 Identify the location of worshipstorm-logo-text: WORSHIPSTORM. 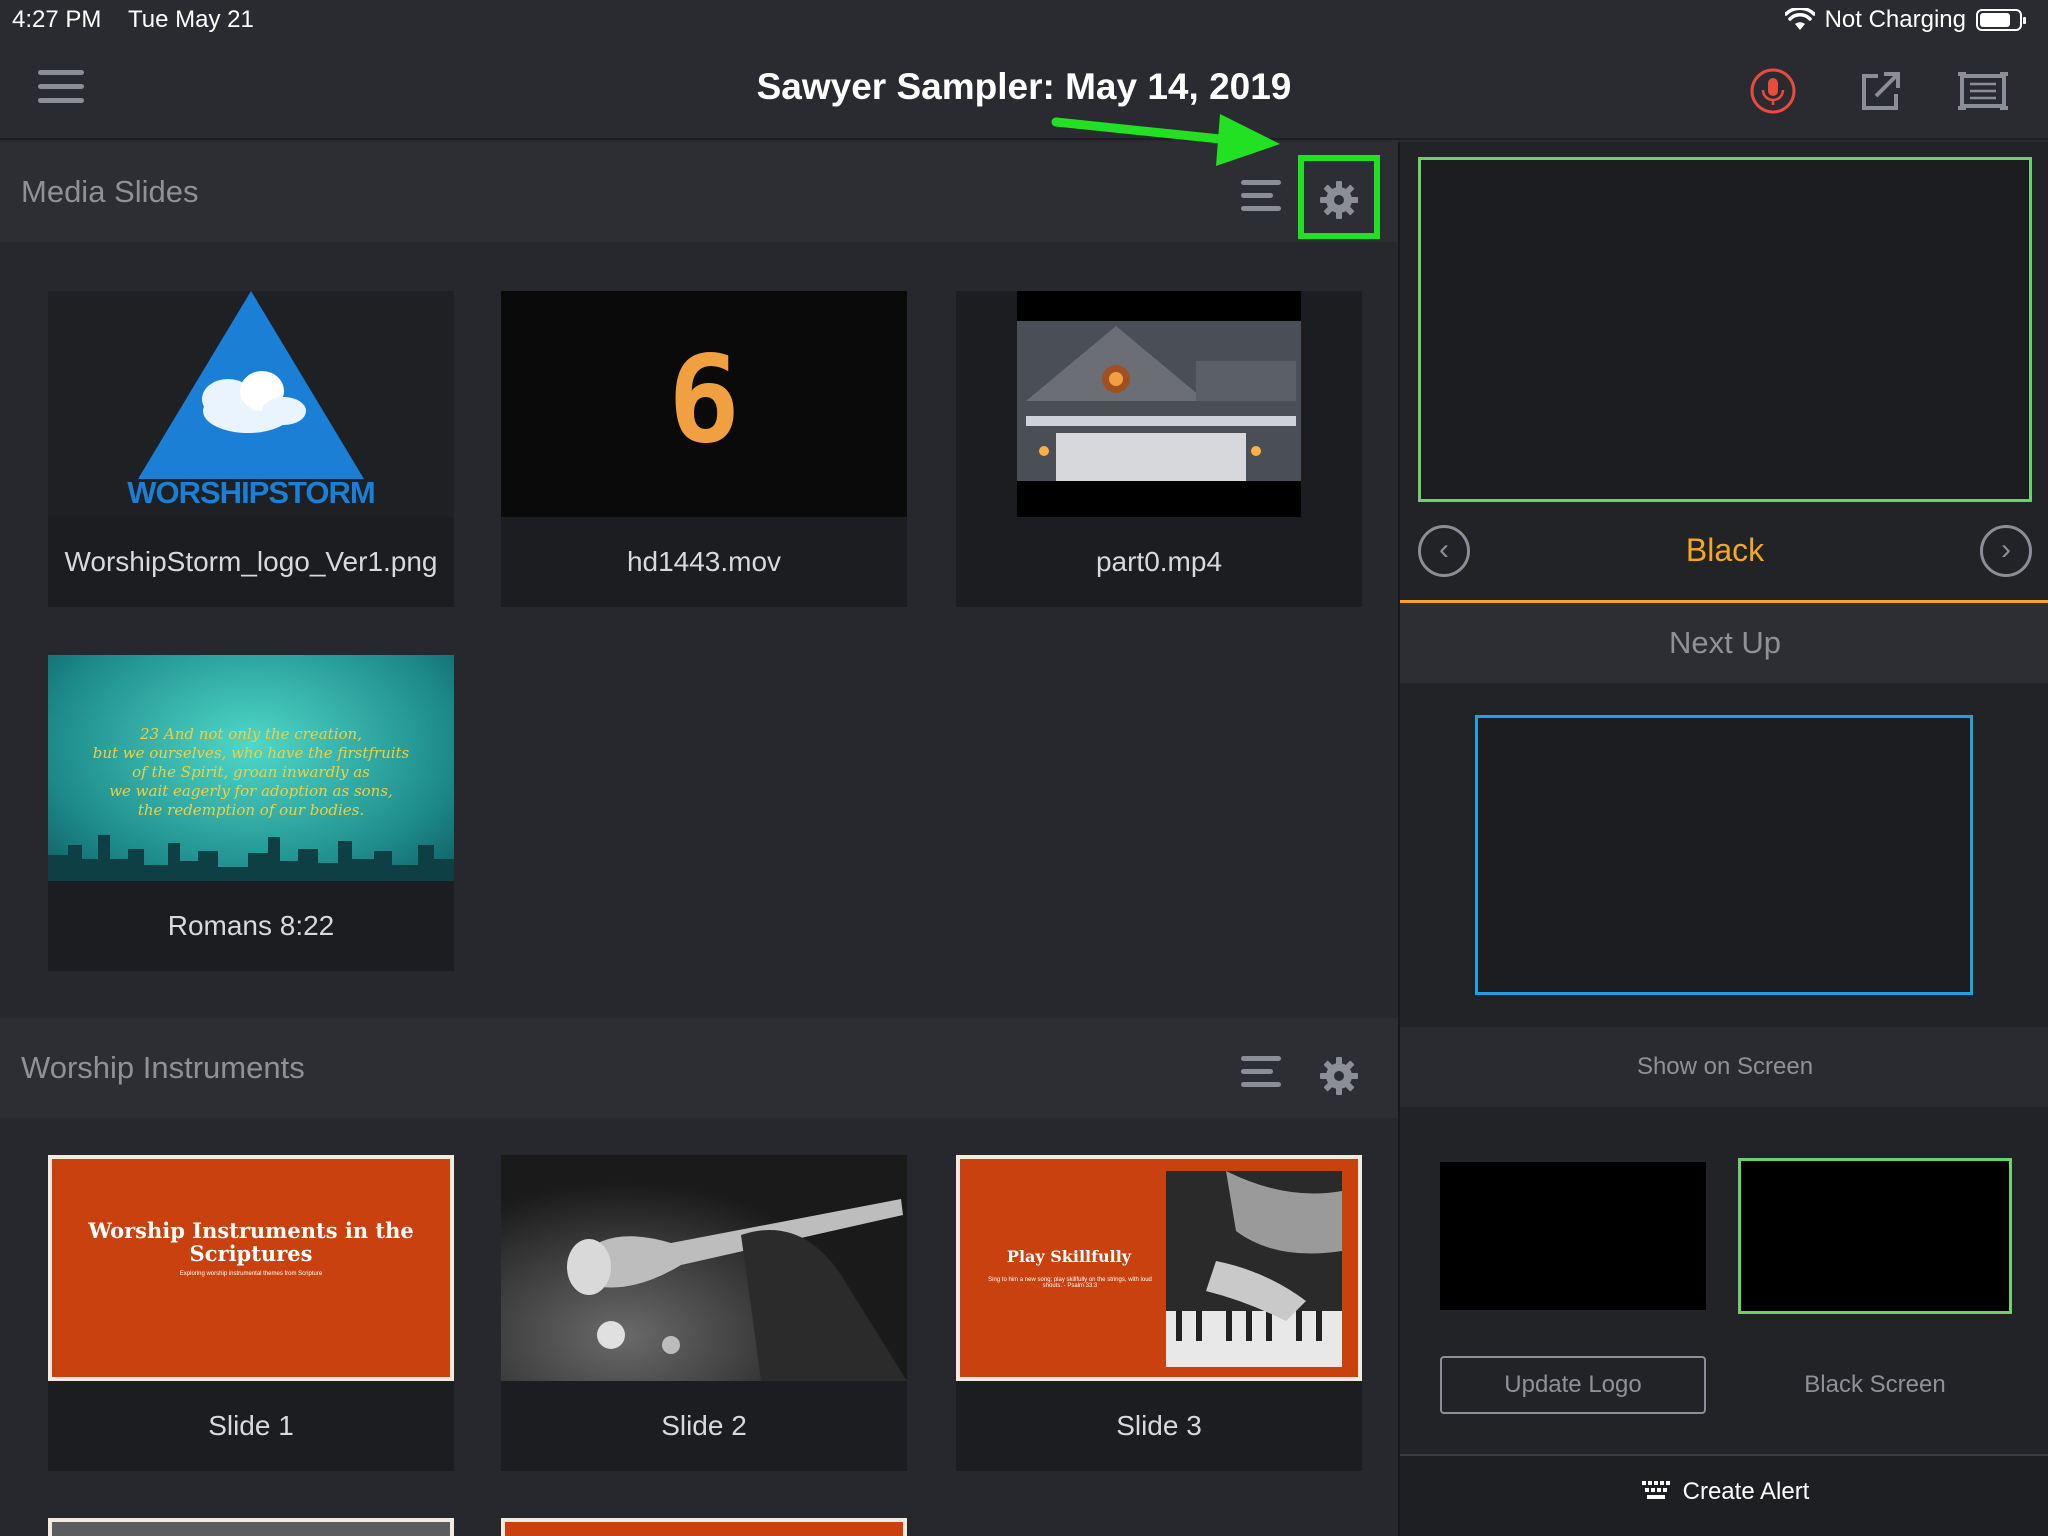
(251, 492).